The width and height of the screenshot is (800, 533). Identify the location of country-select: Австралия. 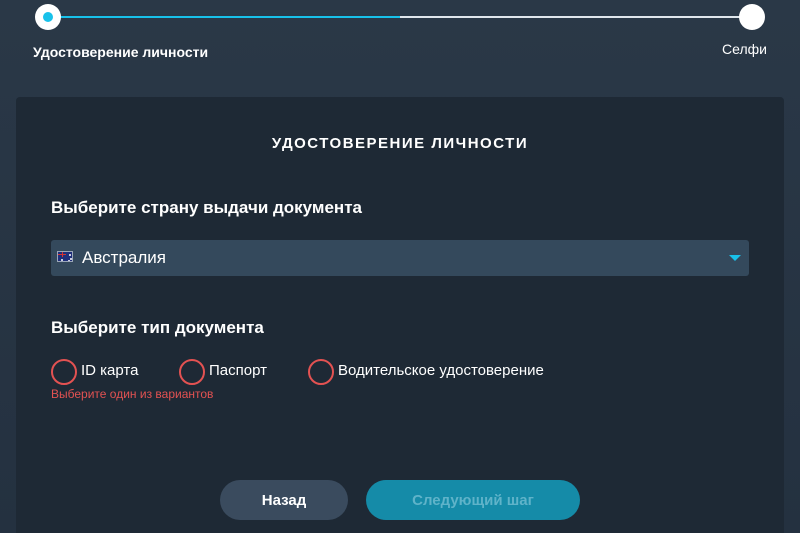
(400, 258).